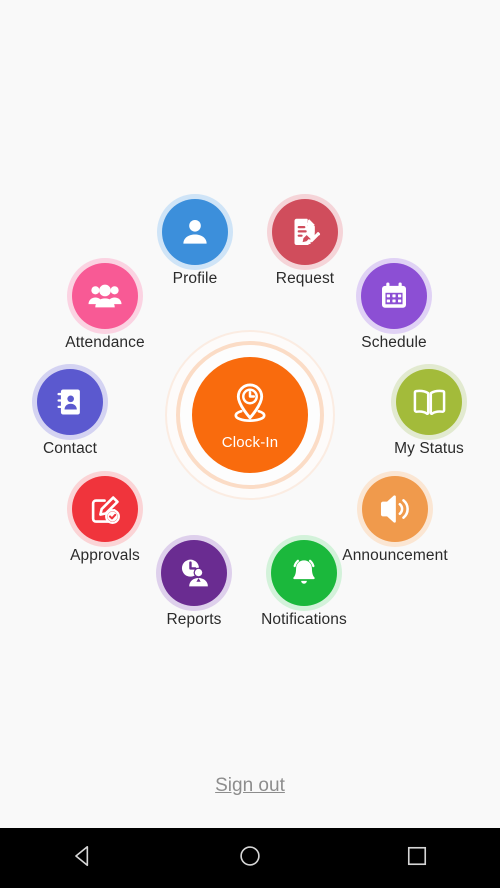 The height and width of the screenshot is (888, 500). I want to click on menu-label-my-status: My Status, so click(429, 448).